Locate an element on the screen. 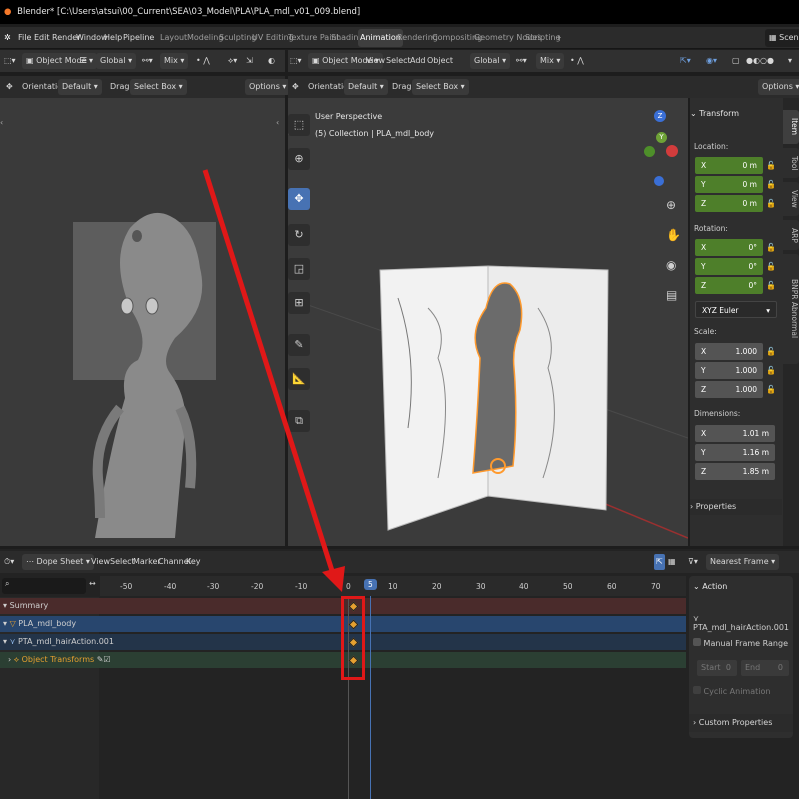 The height and width of the screenshot is (799, 799). rotation-mode-dropdown: XYZ Euler ▾ is located at coordinates (736, 309).